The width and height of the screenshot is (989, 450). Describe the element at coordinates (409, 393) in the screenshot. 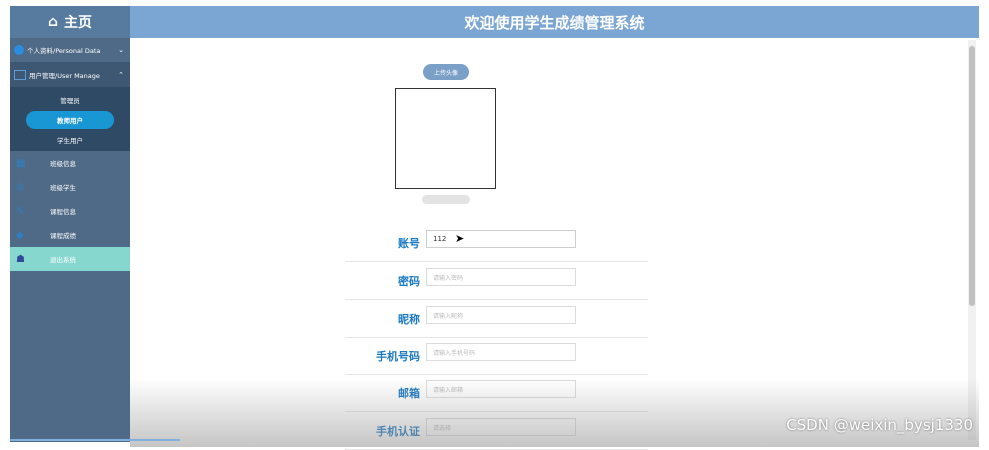

I see `email-label: 邮箱` at that location.